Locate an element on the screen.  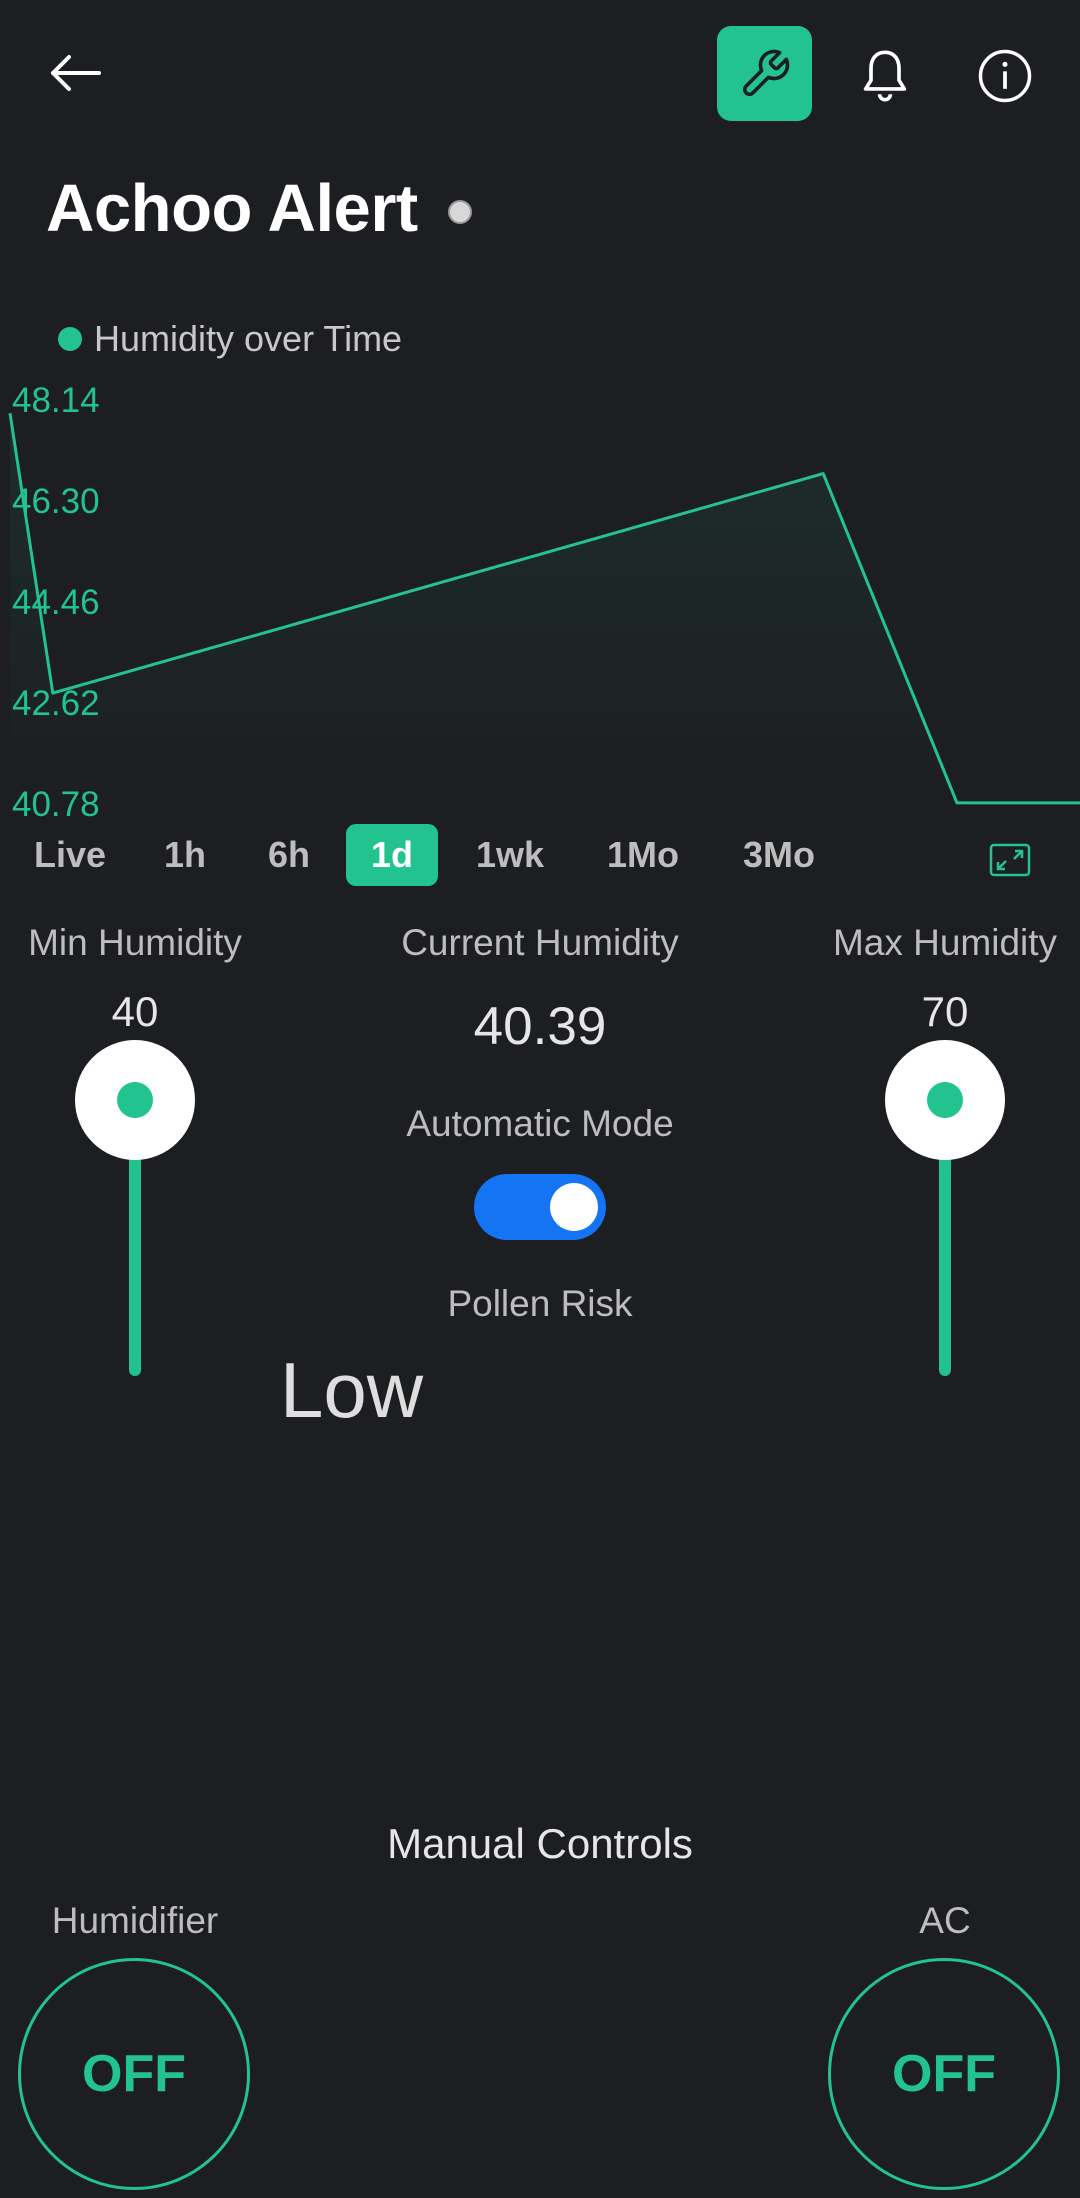
status-indicator is located at coordinates (460, 212).